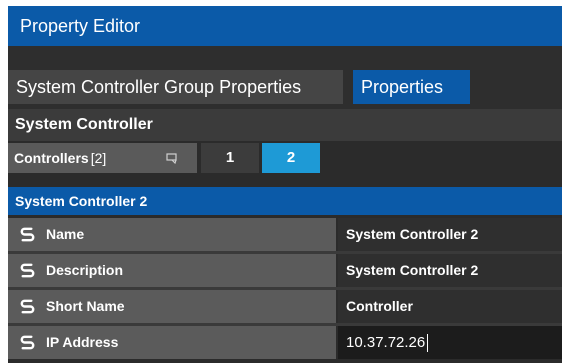 The height and width of the screenshot is (363, 570). What do you see at coordinates (230, 158) in the screenshot?
I see `controller-tab-1: 1` at bounding box center [230, 158].